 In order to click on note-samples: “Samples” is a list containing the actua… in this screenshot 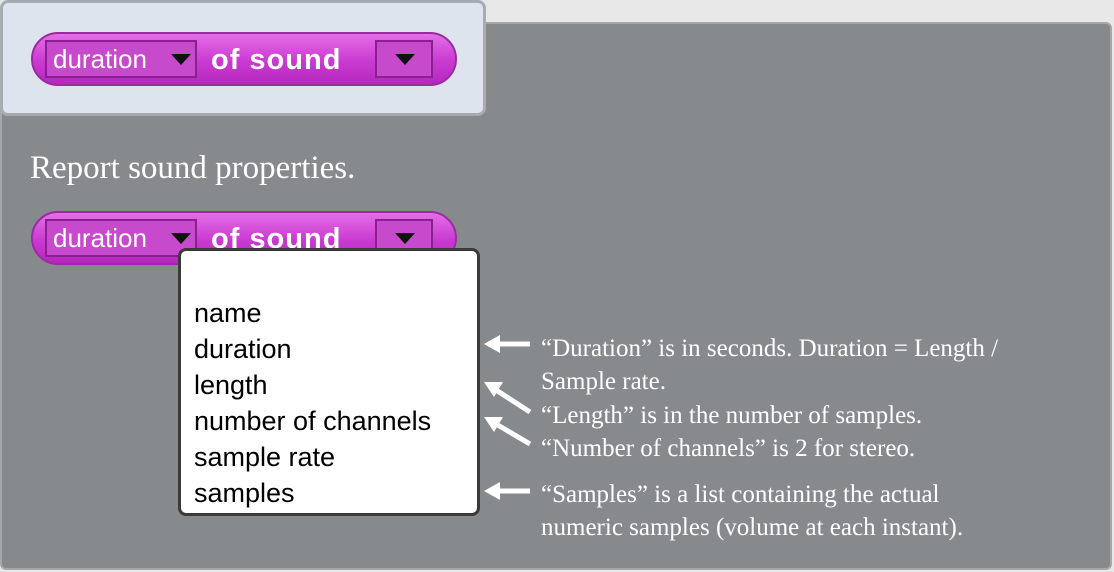, I will do `click(752, 511)`.